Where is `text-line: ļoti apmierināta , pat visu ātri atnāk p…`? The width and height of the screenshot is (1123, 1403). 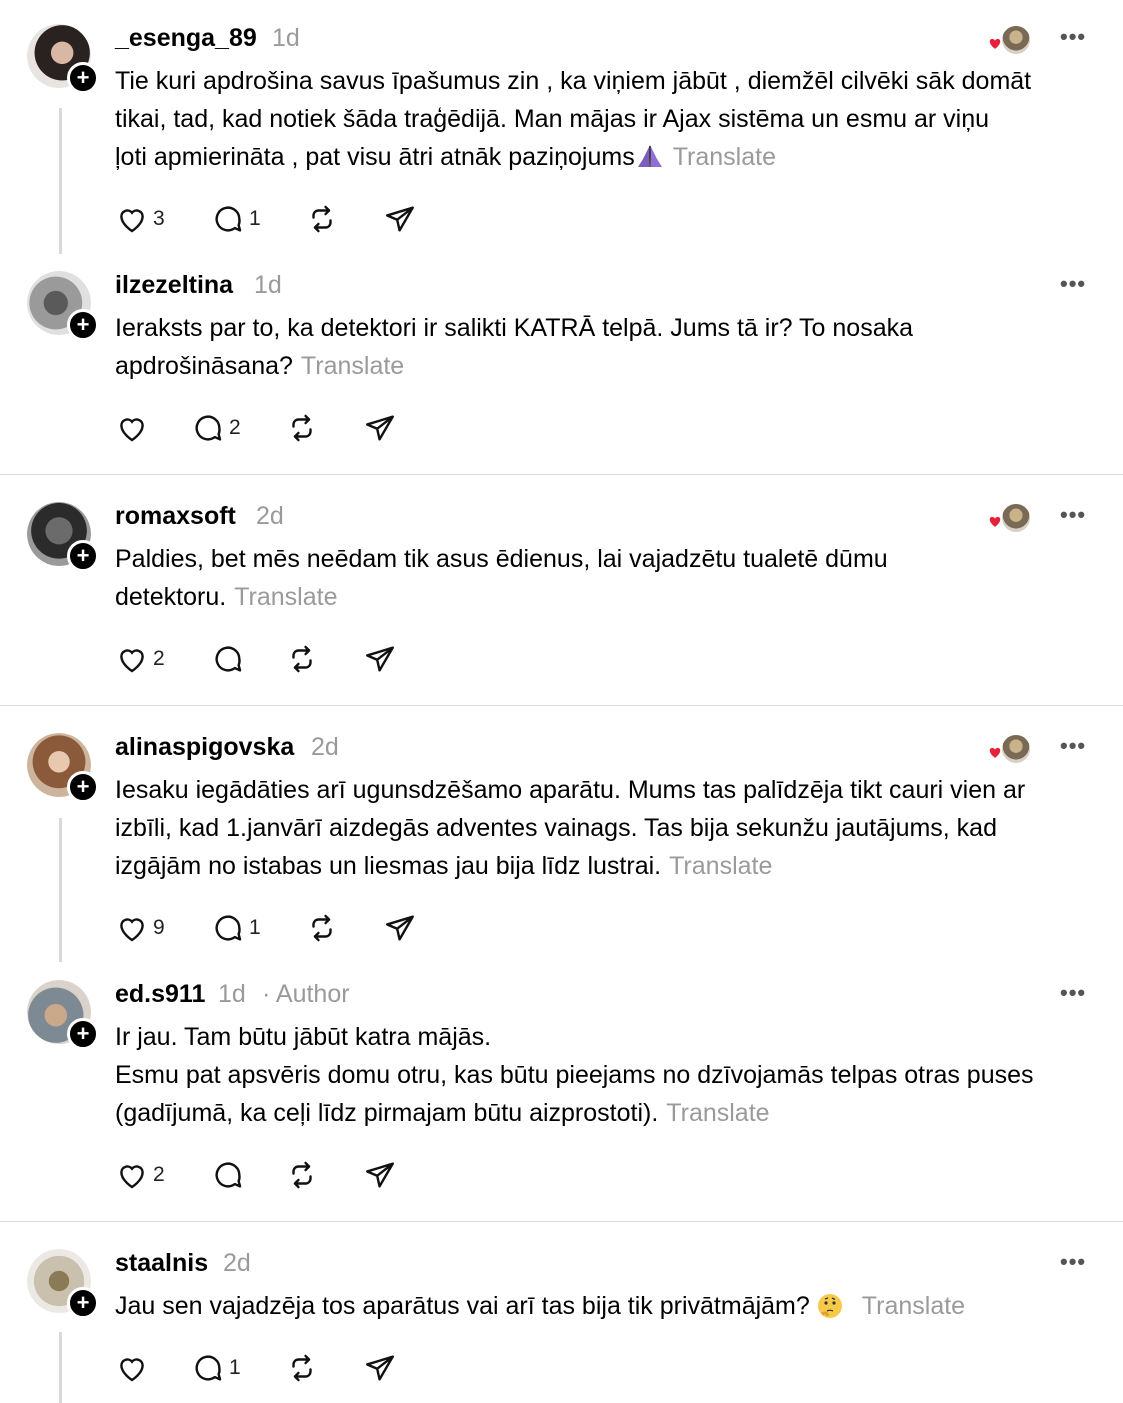
text-line: ļoti apmierināta , pat visu ātri atnāk p… is located at coordinates (375, 157).